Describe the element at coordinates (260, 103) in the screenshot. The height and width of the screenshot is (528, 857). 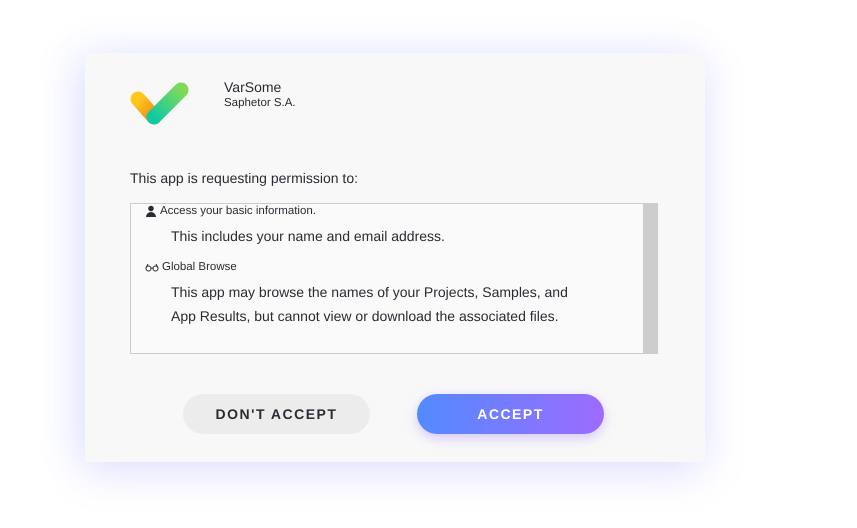
I see `publisher-name: Saphetor S.A.` at that location.